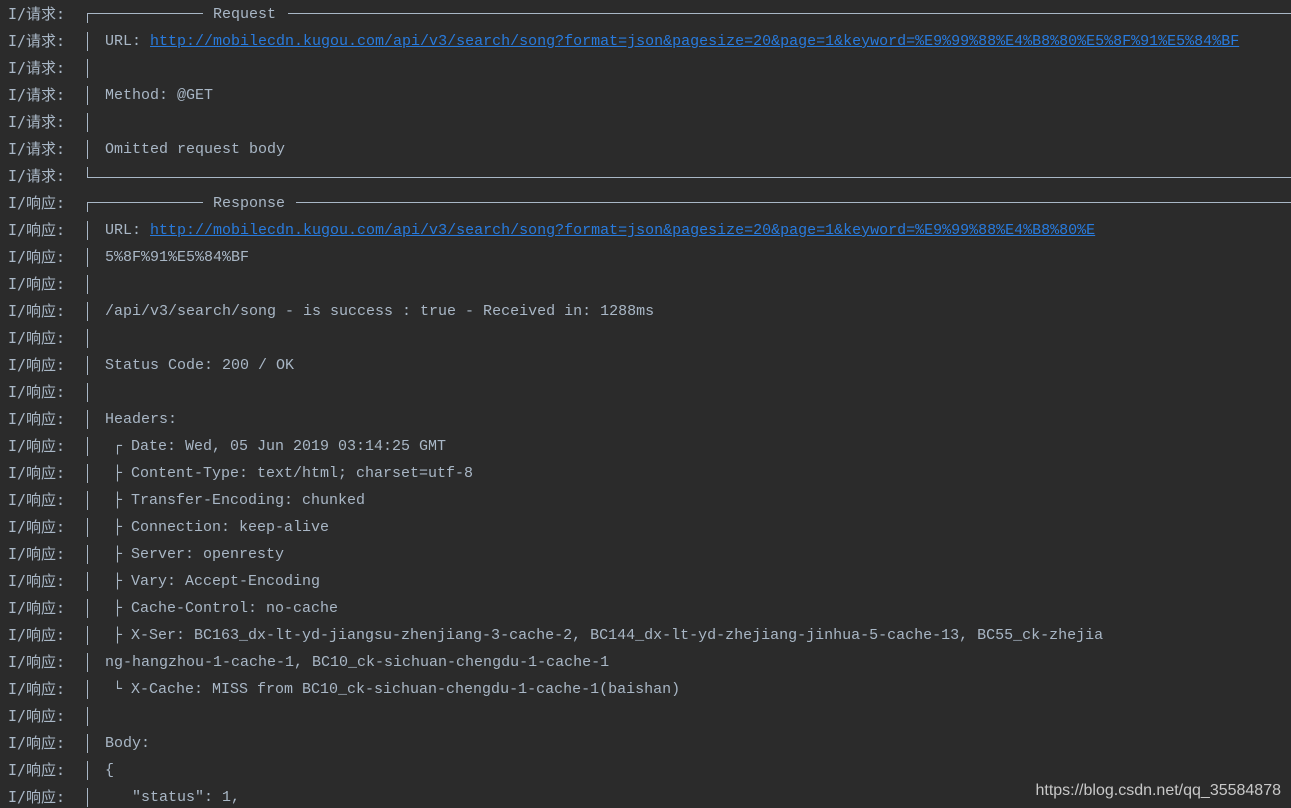  Describe the element at coordinates (645, 500) in the screenshot. I see `log-line: I/响应: ├ Transfer-Encoding: chunked` at that location.